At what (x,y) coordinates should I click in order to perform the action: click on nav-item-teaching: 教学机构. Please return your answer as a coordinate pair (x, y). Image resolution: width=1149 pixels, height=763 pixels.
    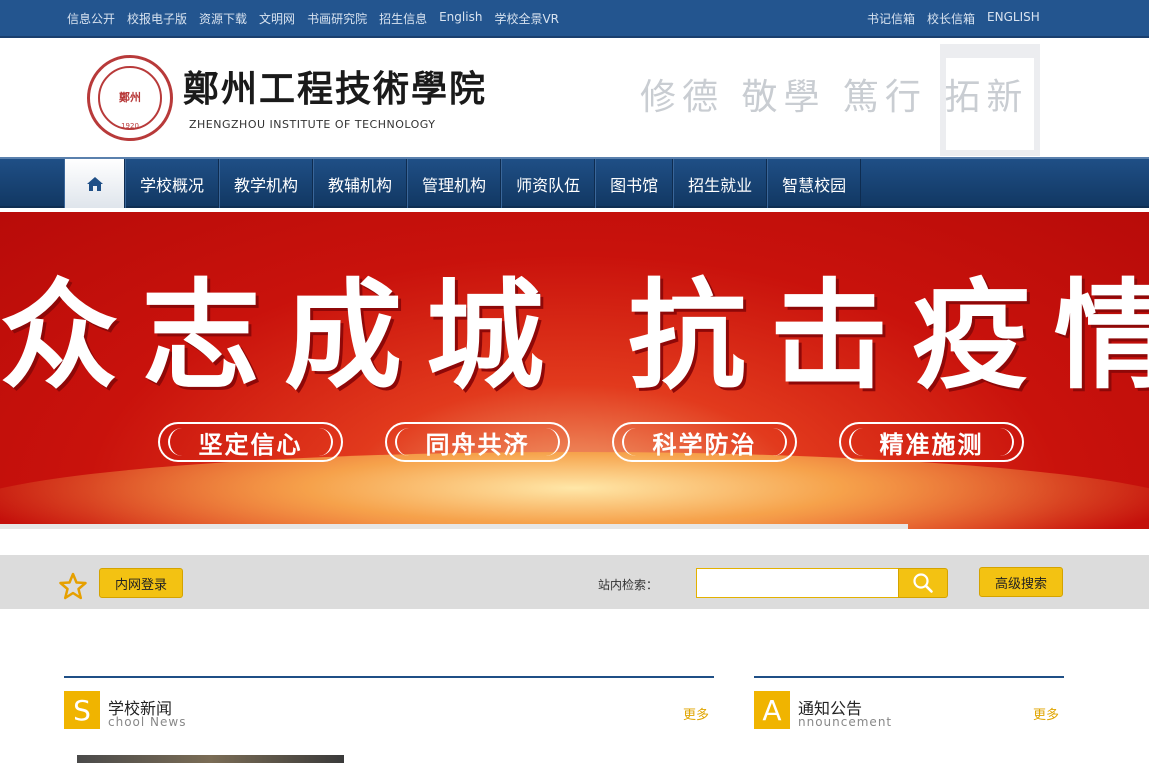
    Looking at the image, I should click on (266, 183).